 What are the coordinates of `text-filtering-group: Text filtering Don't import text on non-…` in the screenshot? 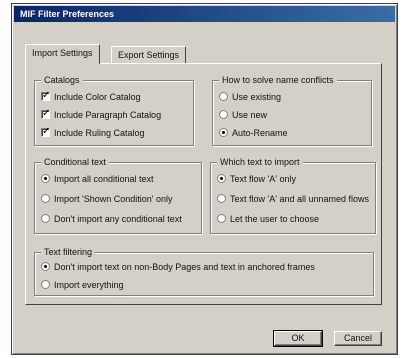 It's located at (204, 271).